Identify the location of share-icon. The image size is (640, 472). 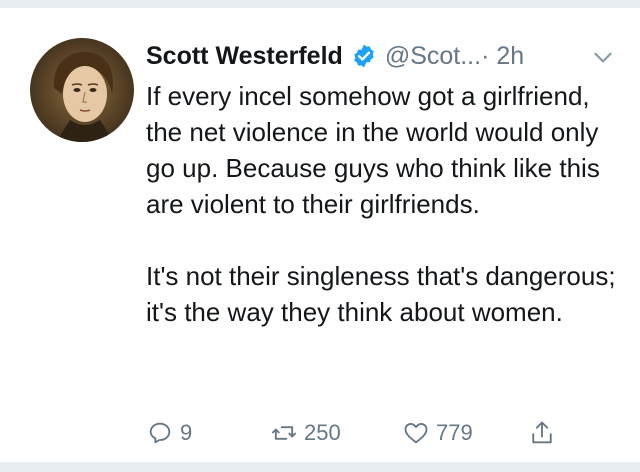
(542, 432).